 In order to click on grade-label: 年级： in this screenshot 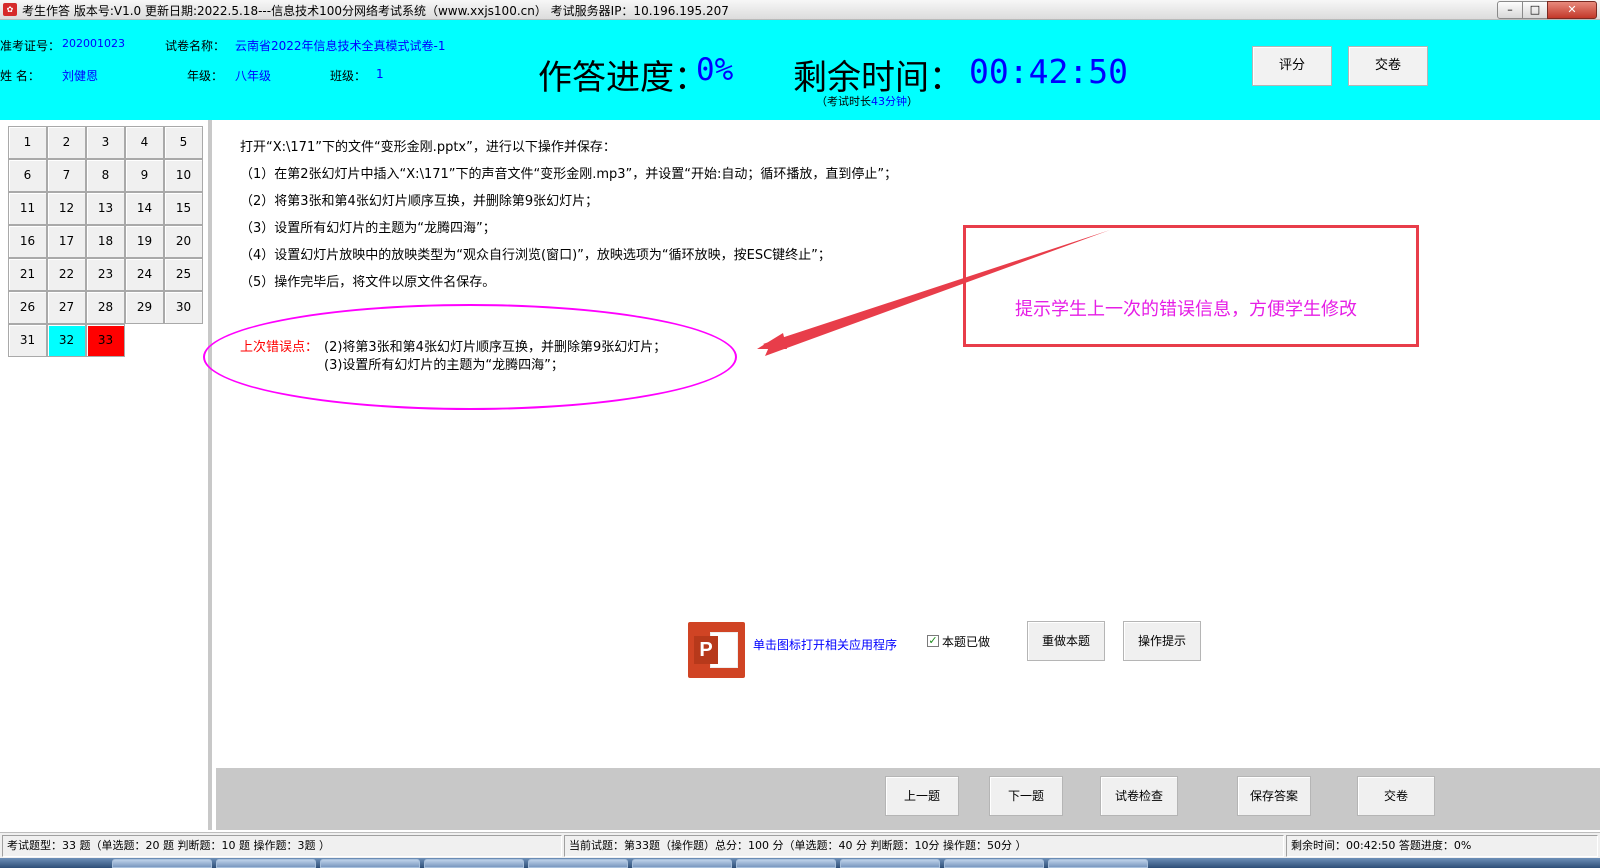, I will do `click(205, 76)`.